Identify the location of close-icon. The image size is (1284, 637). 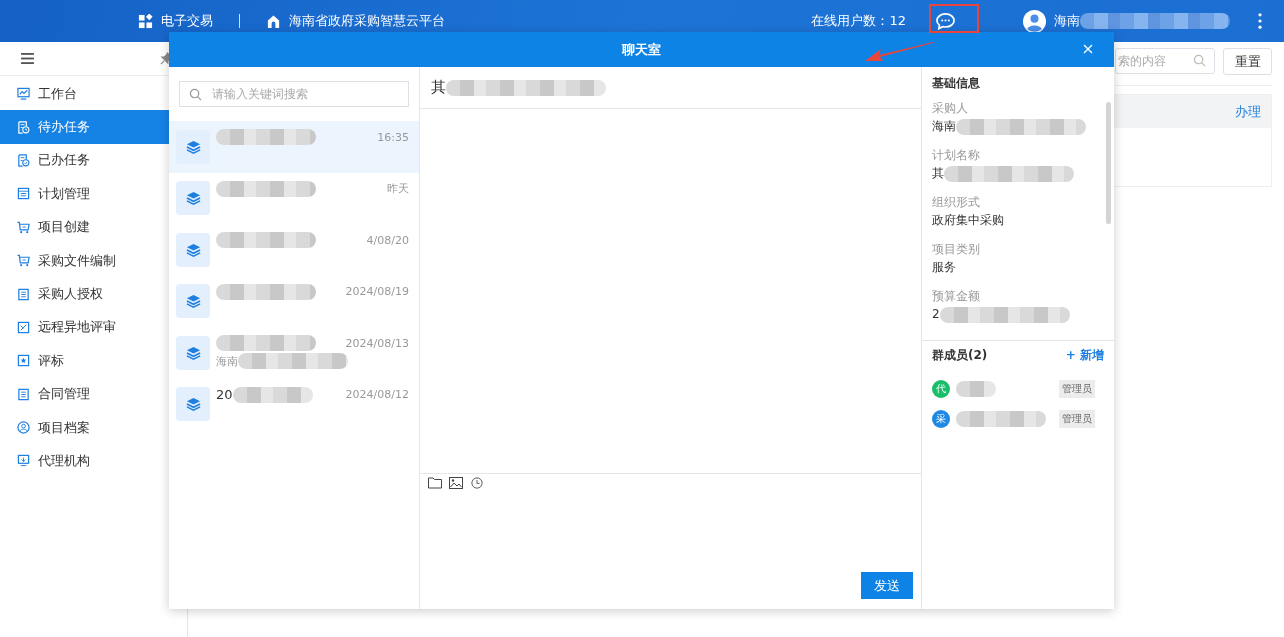
(1088, 49).